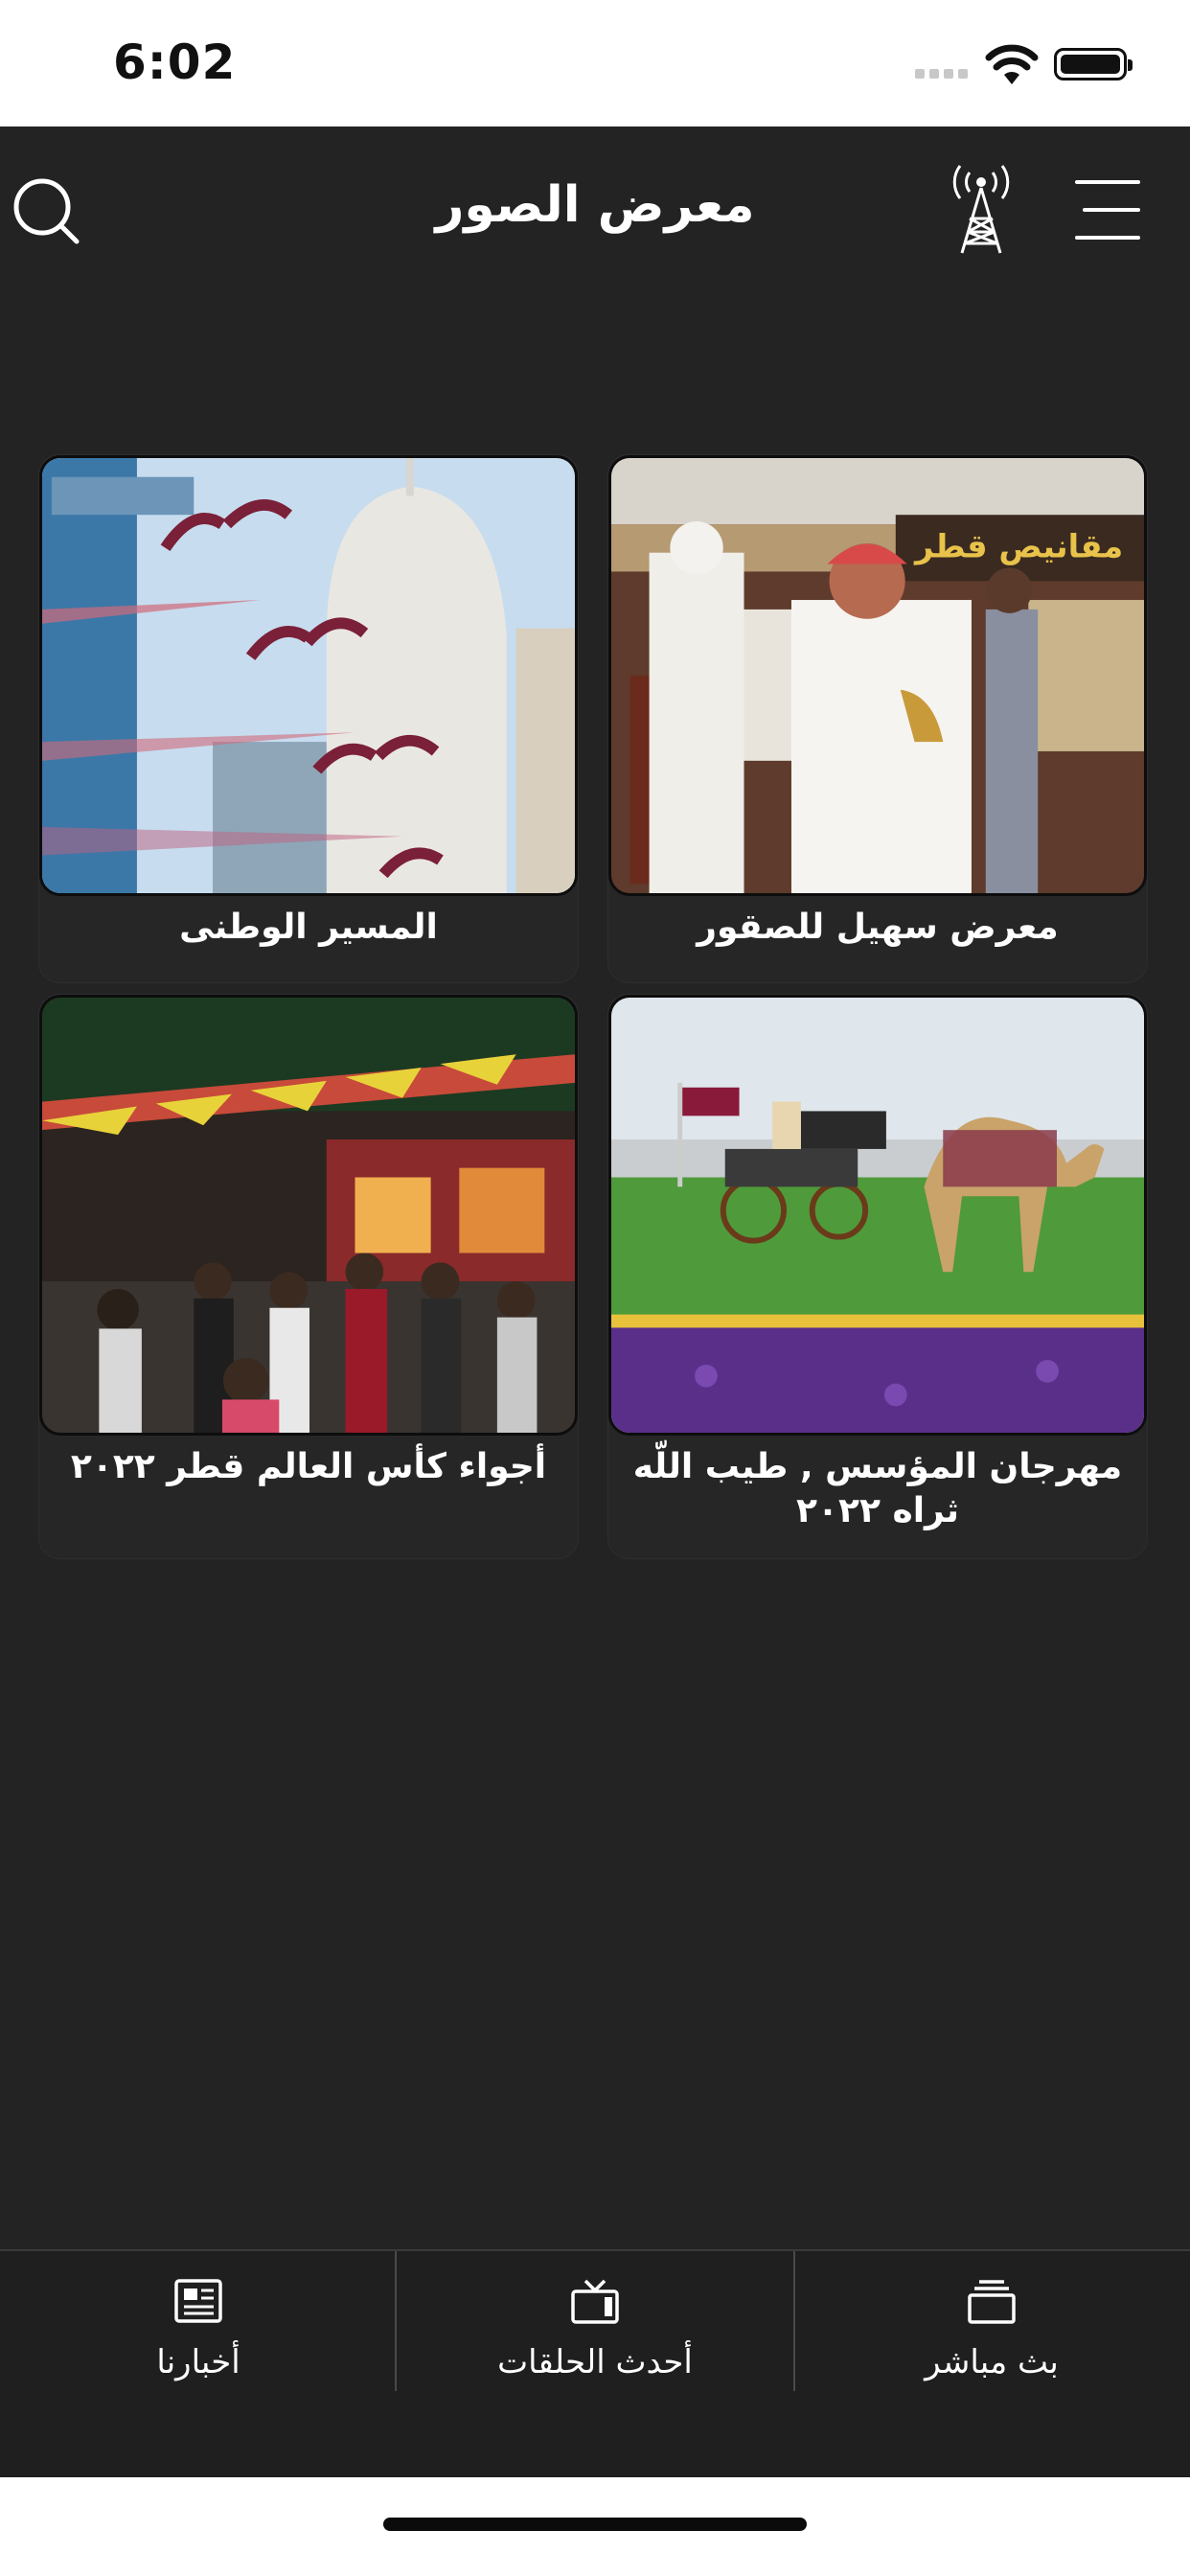  What do you see at coordinates (1012, 64) in the screenshot?
I see `wifi-icon` at bounding box center [1012, 64].